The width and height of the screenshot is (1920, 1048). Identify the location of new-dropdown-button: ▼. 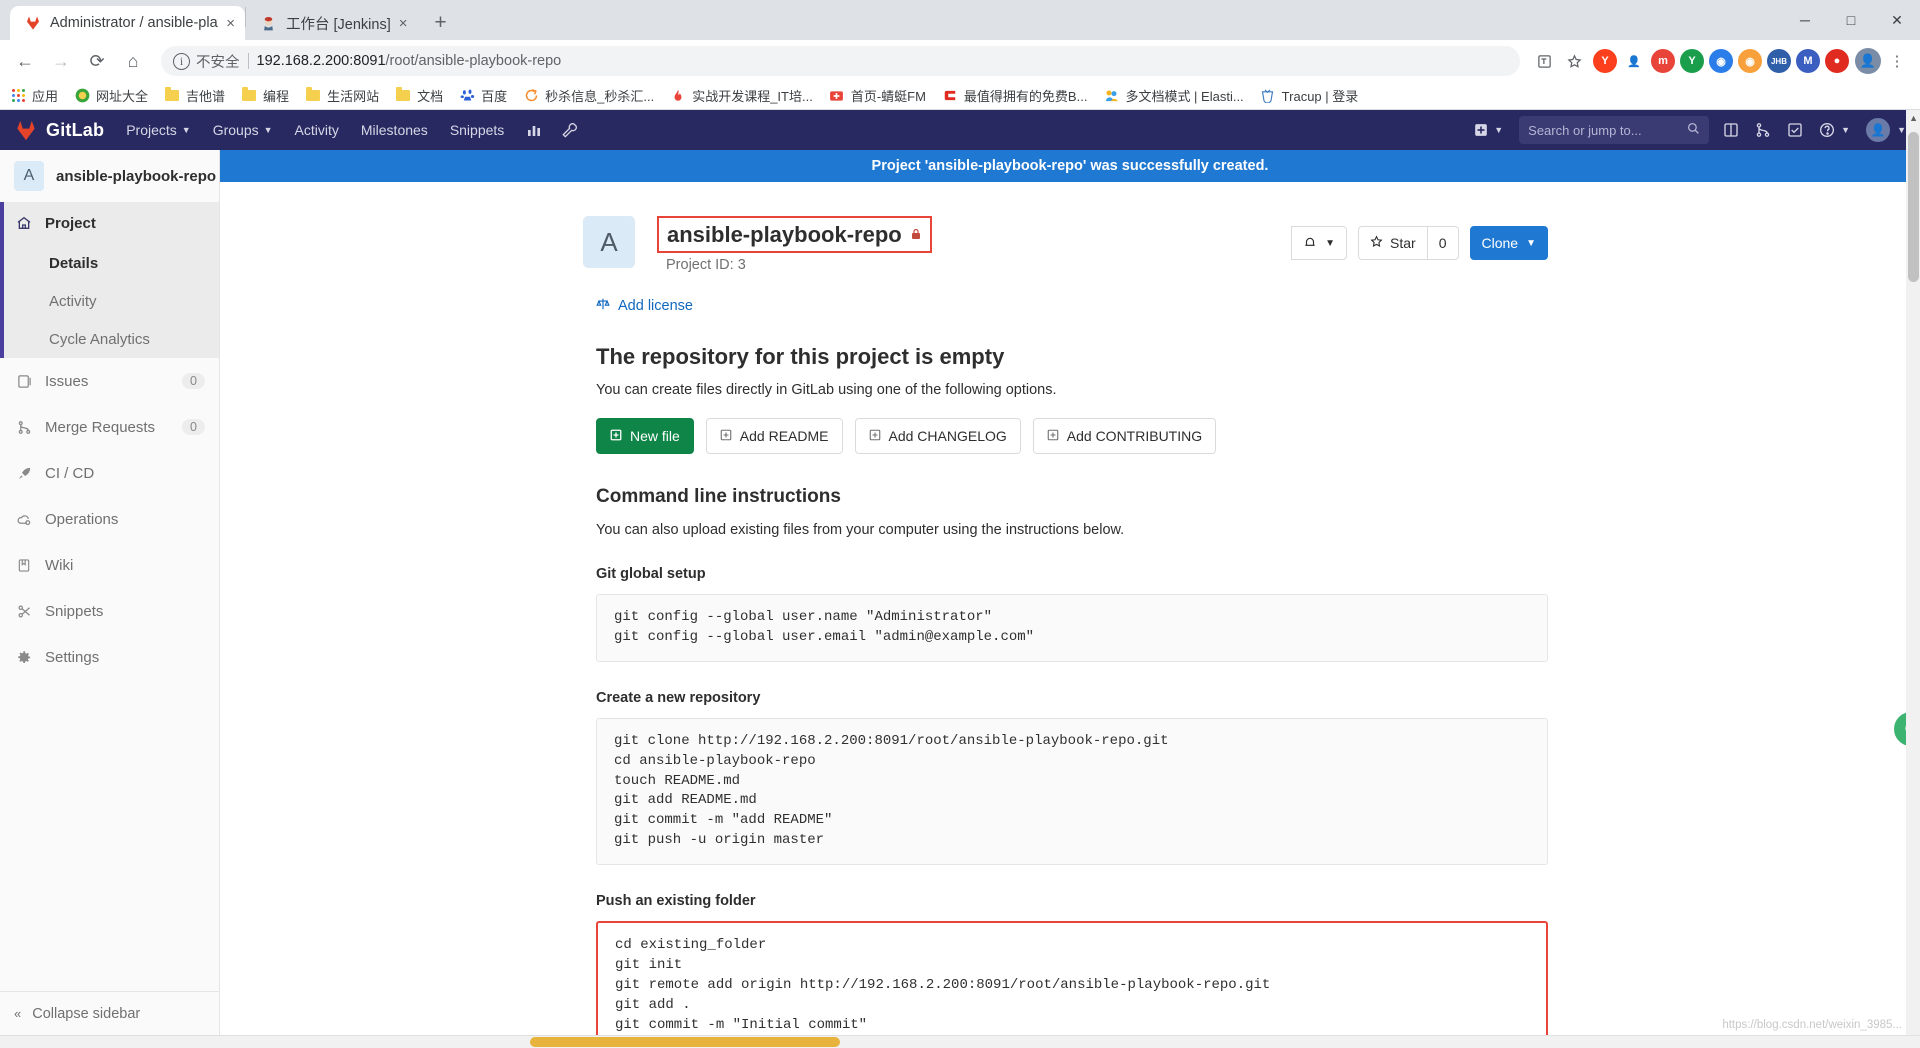
(1488, 130).